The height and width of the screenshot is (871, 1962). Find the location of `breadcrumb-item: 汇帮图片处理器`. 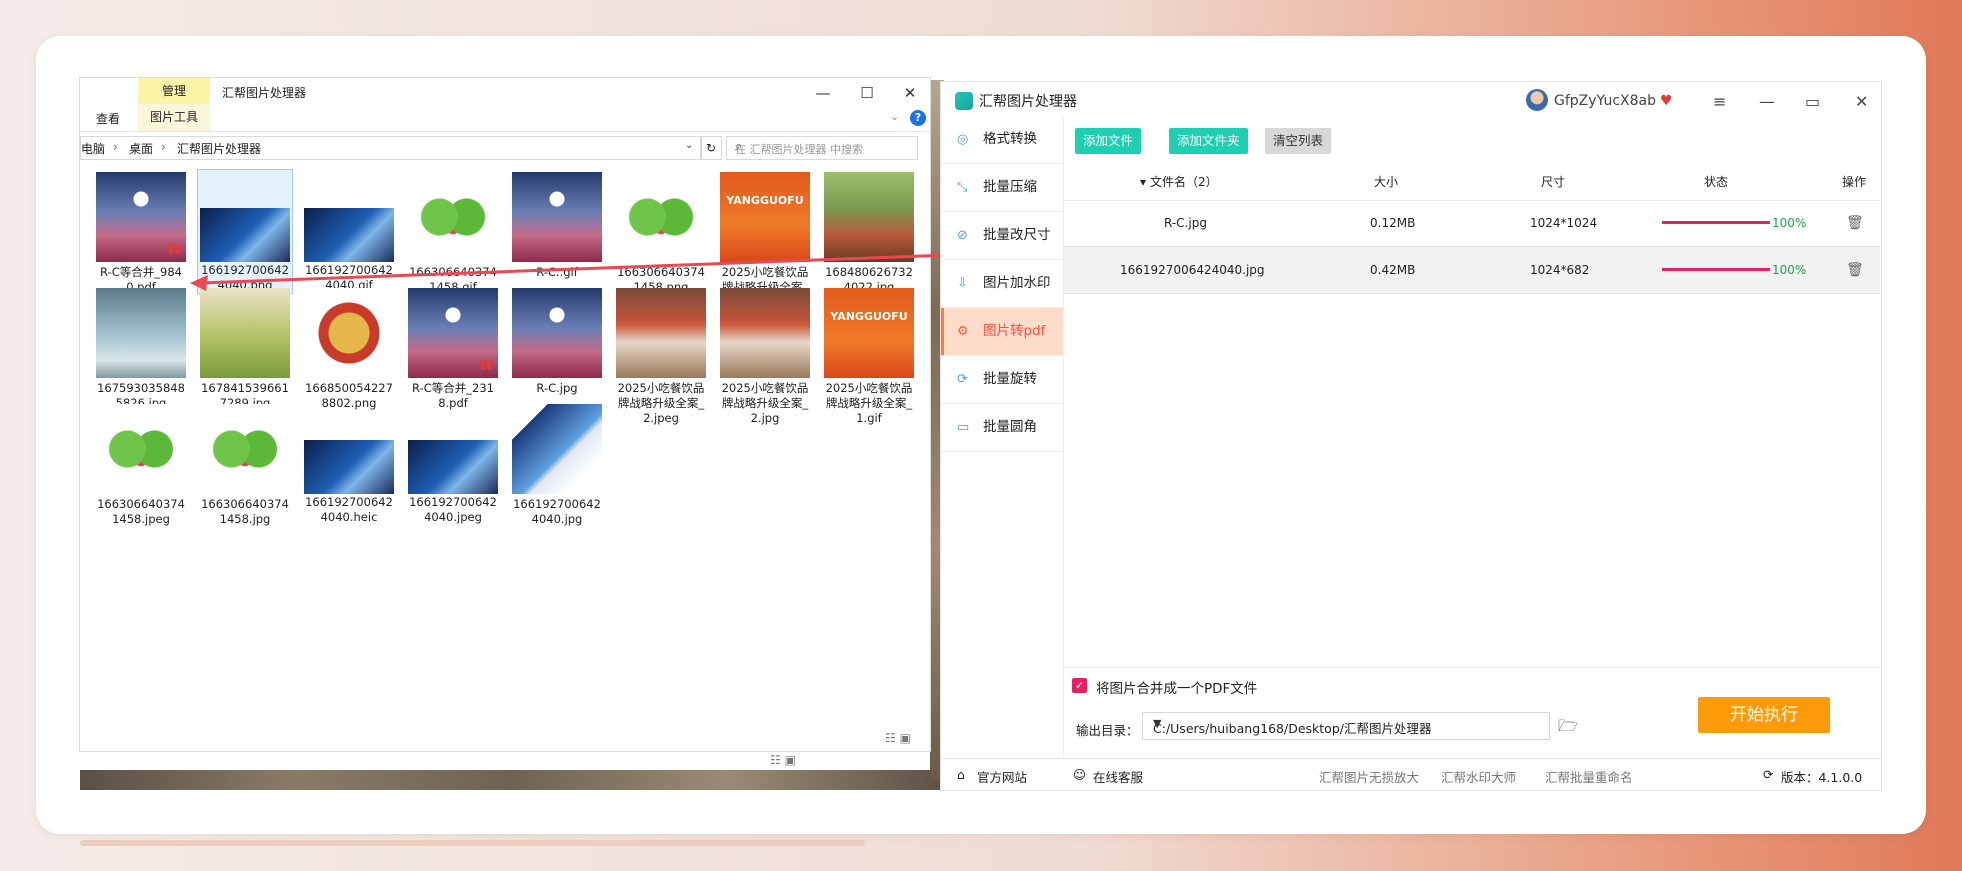

breadcrumb-item: 汇帮图片处理器 is located at coordinates (219, 148).